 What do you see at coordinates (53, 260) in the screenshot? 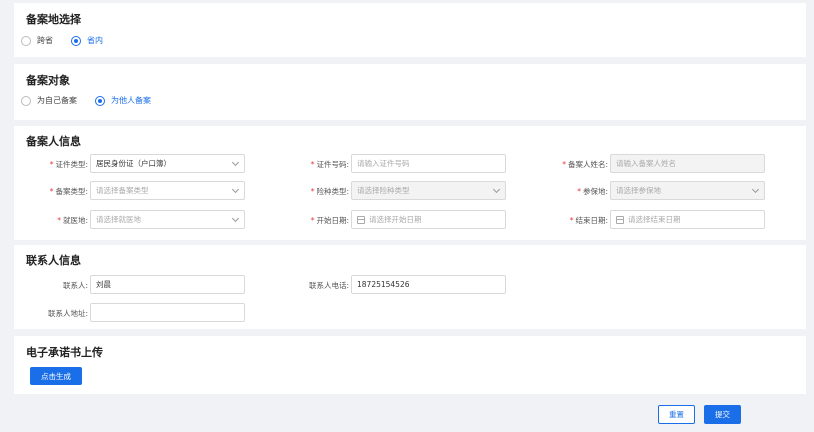
I see `contact-info-title: 联系人信息` at bounding box center [53, 260].